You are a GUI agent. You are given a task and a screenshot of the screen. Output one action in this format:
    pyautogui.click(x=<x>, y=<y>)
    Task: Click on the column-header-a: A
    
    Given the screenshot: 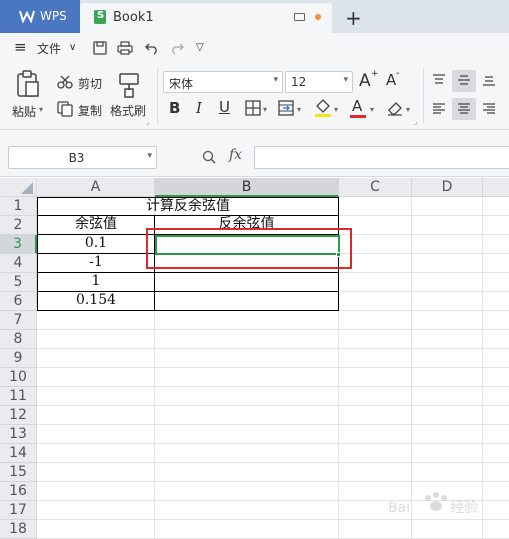 What is the action you would take?
    pyautogui.click(x=96, y=187)
    